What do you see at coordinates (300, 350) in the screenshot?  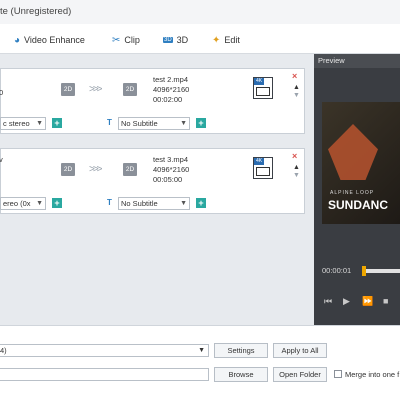 I see `apply-to-all-button: Apply to All` at bounding box center [300, 350].